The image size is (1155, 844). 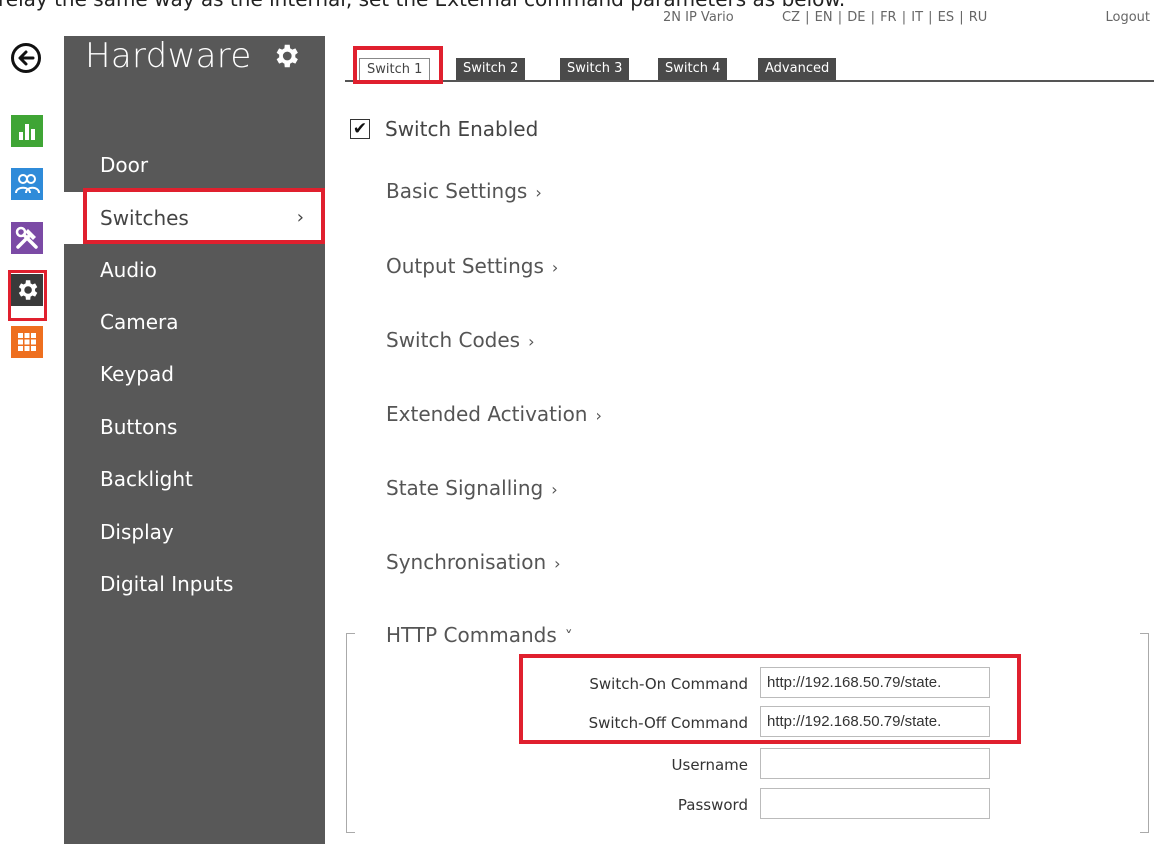 I want to click on username-input, so click(x=875, y=763).